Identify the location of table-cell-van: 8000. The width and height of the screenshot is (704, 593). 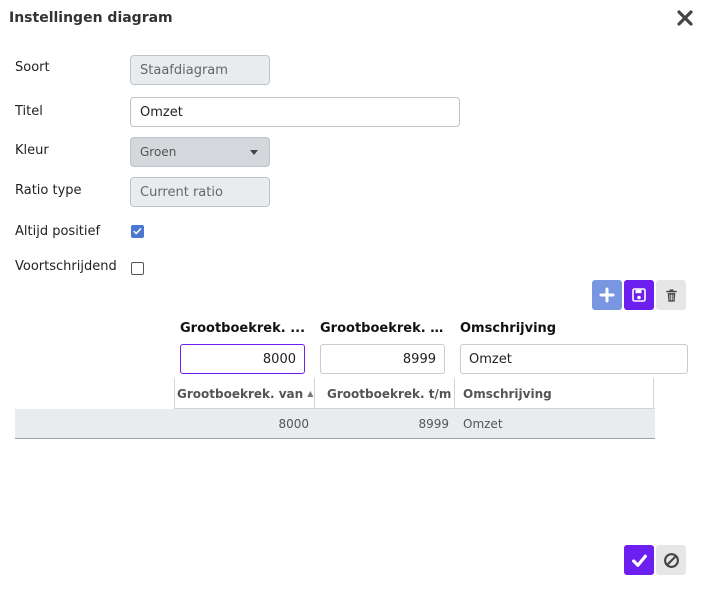
(293, 424).